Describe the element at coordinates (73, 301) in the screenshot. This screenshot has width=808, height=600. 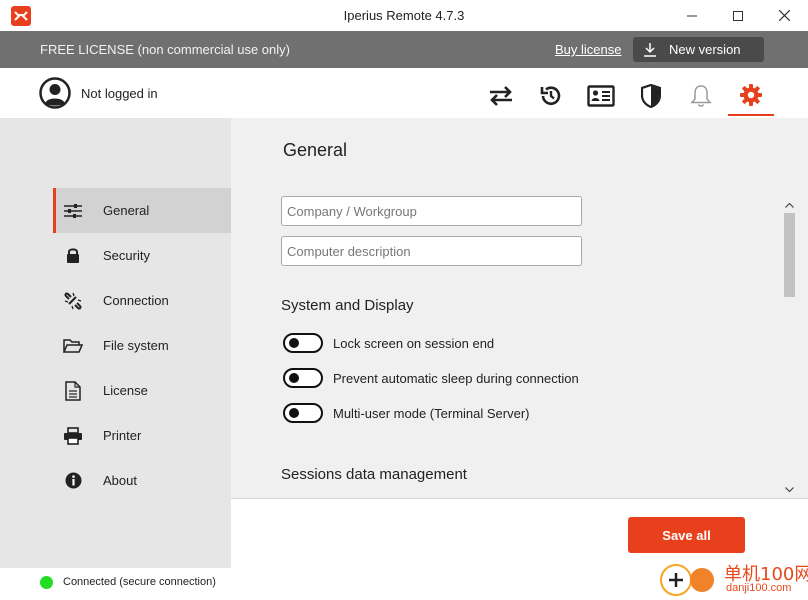
I see `link-icon` at that location.